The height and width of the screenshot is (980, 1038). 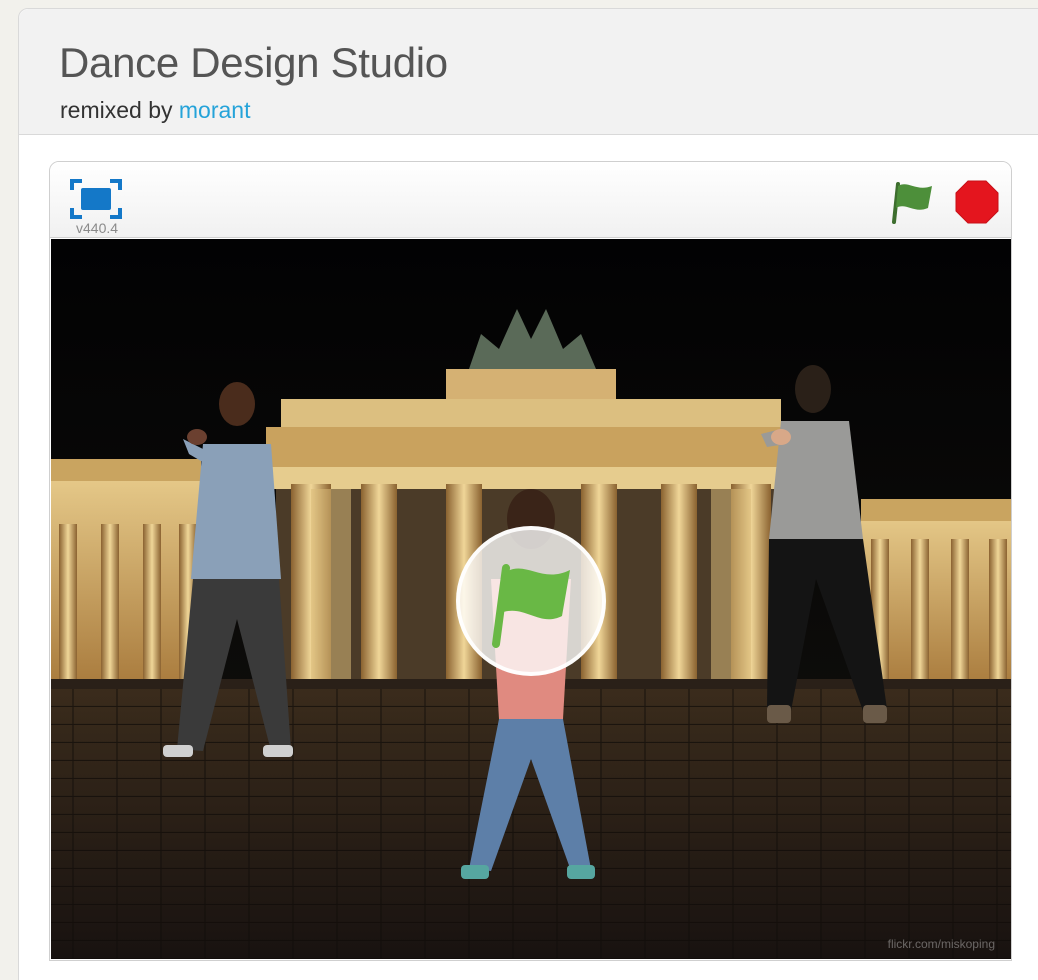 I want to click on project-header: Dance Design Studio remixed by morant, so click(x=528, y=72).